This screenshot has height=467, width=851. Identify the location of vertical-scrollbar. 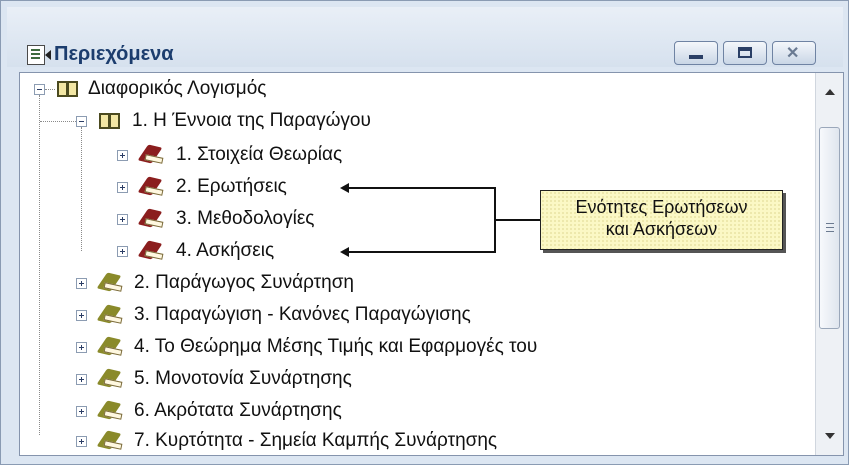
(829, 264).